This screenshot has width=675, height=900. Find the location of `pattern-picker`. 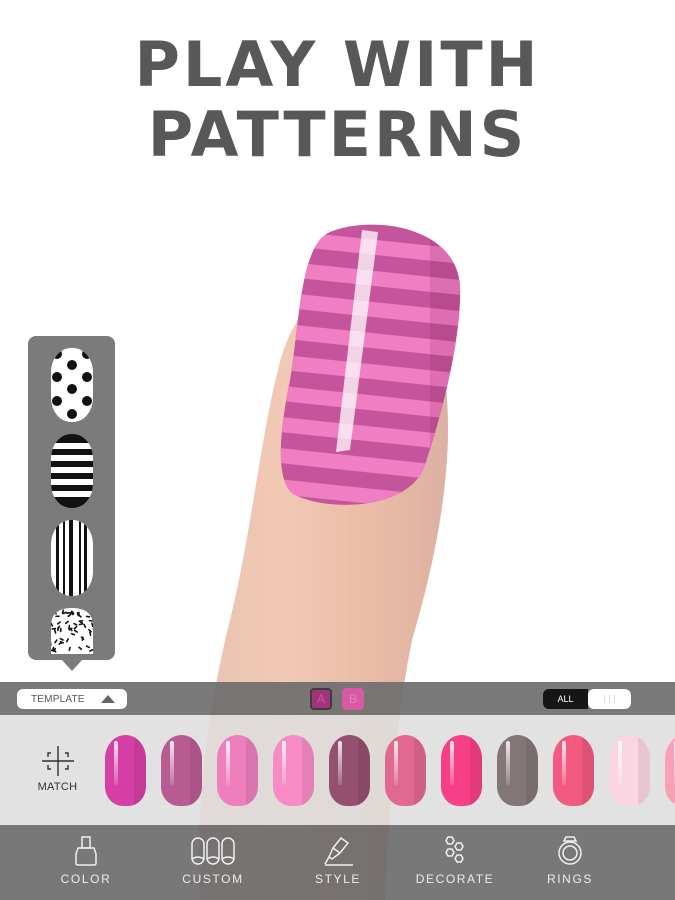

pattern-picker is located at coordinates (71, 503).